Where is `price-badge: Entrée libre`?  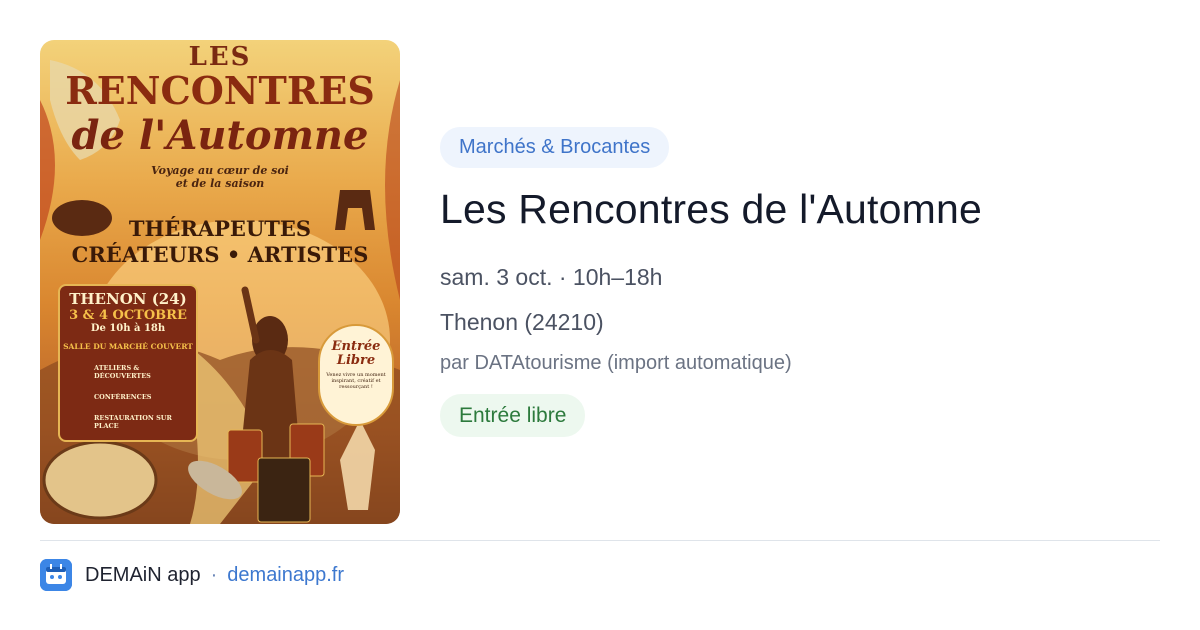
price-badge: Entrée libre is located at coordinates (513, 415).